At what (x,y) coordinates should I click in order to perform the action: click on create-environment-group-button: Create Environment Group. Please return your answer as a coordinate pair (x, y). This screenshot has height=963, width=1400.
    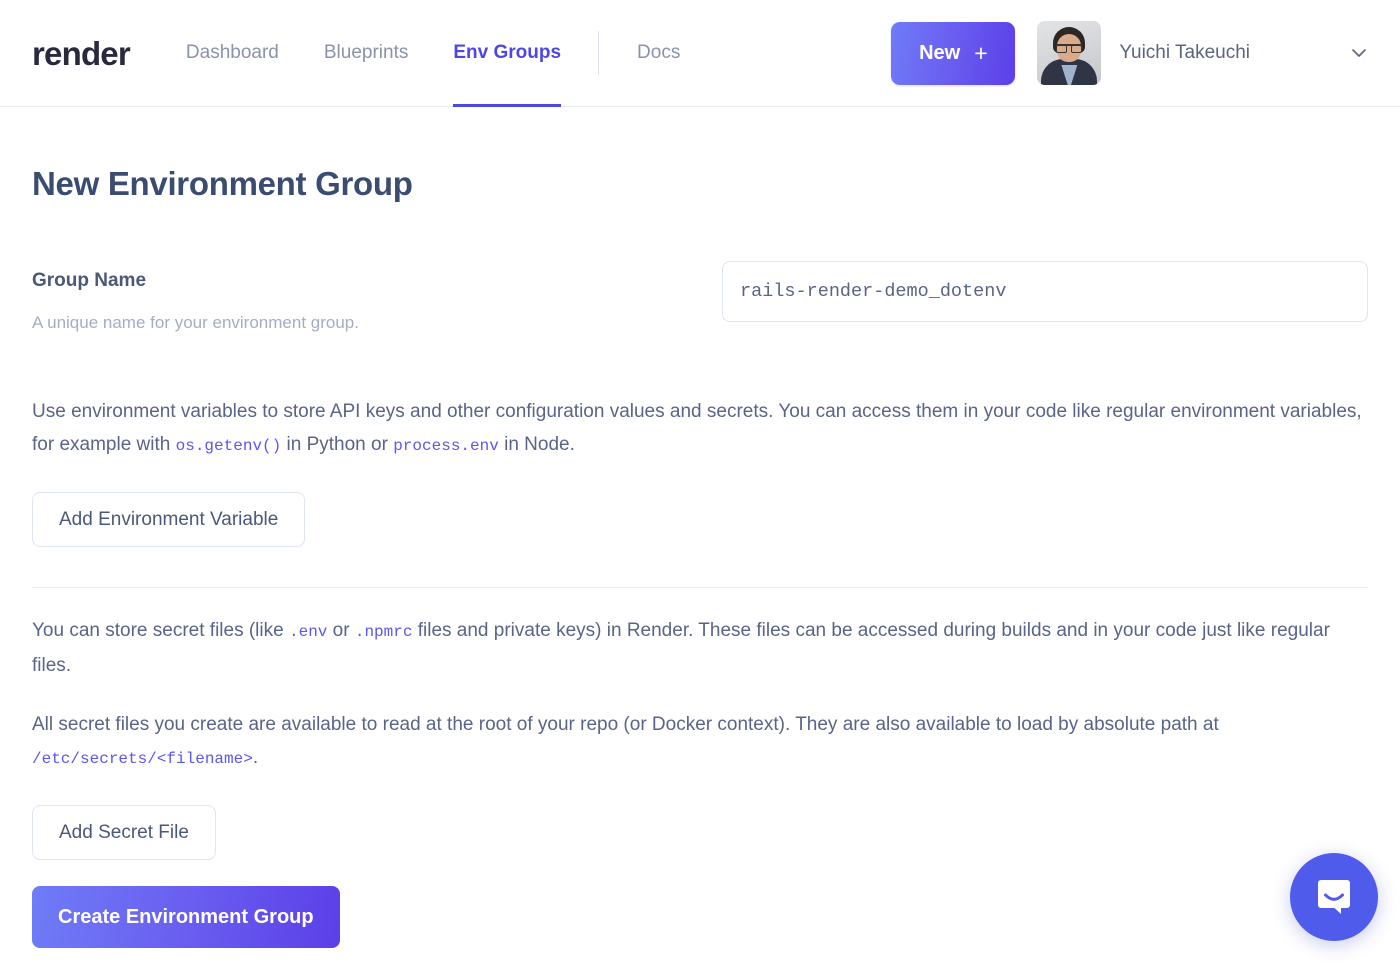
    Looking at the image, I should click on (186, 917).